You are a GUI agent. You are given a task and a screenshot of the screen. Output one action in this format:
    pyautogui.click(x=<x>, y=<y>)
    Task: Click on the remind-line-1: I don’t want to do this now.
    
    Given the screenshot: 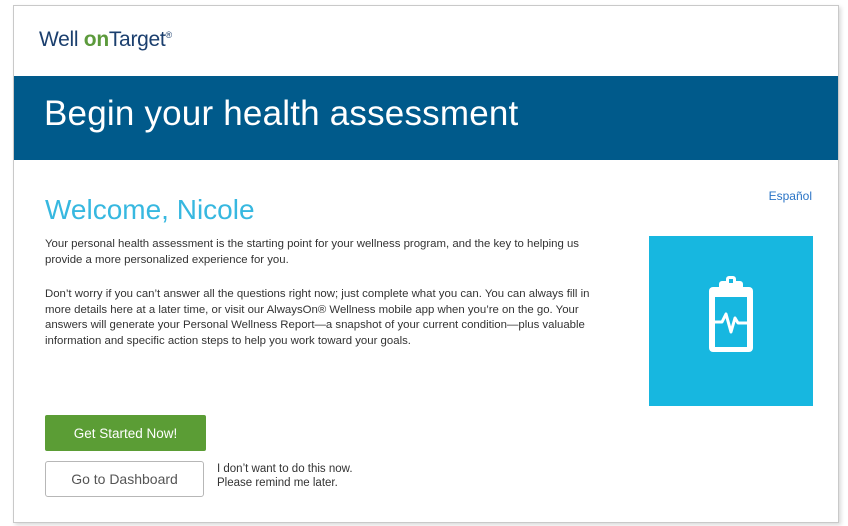 What is the action you would take?
    pyautogui.click(x=285, y=469)
    